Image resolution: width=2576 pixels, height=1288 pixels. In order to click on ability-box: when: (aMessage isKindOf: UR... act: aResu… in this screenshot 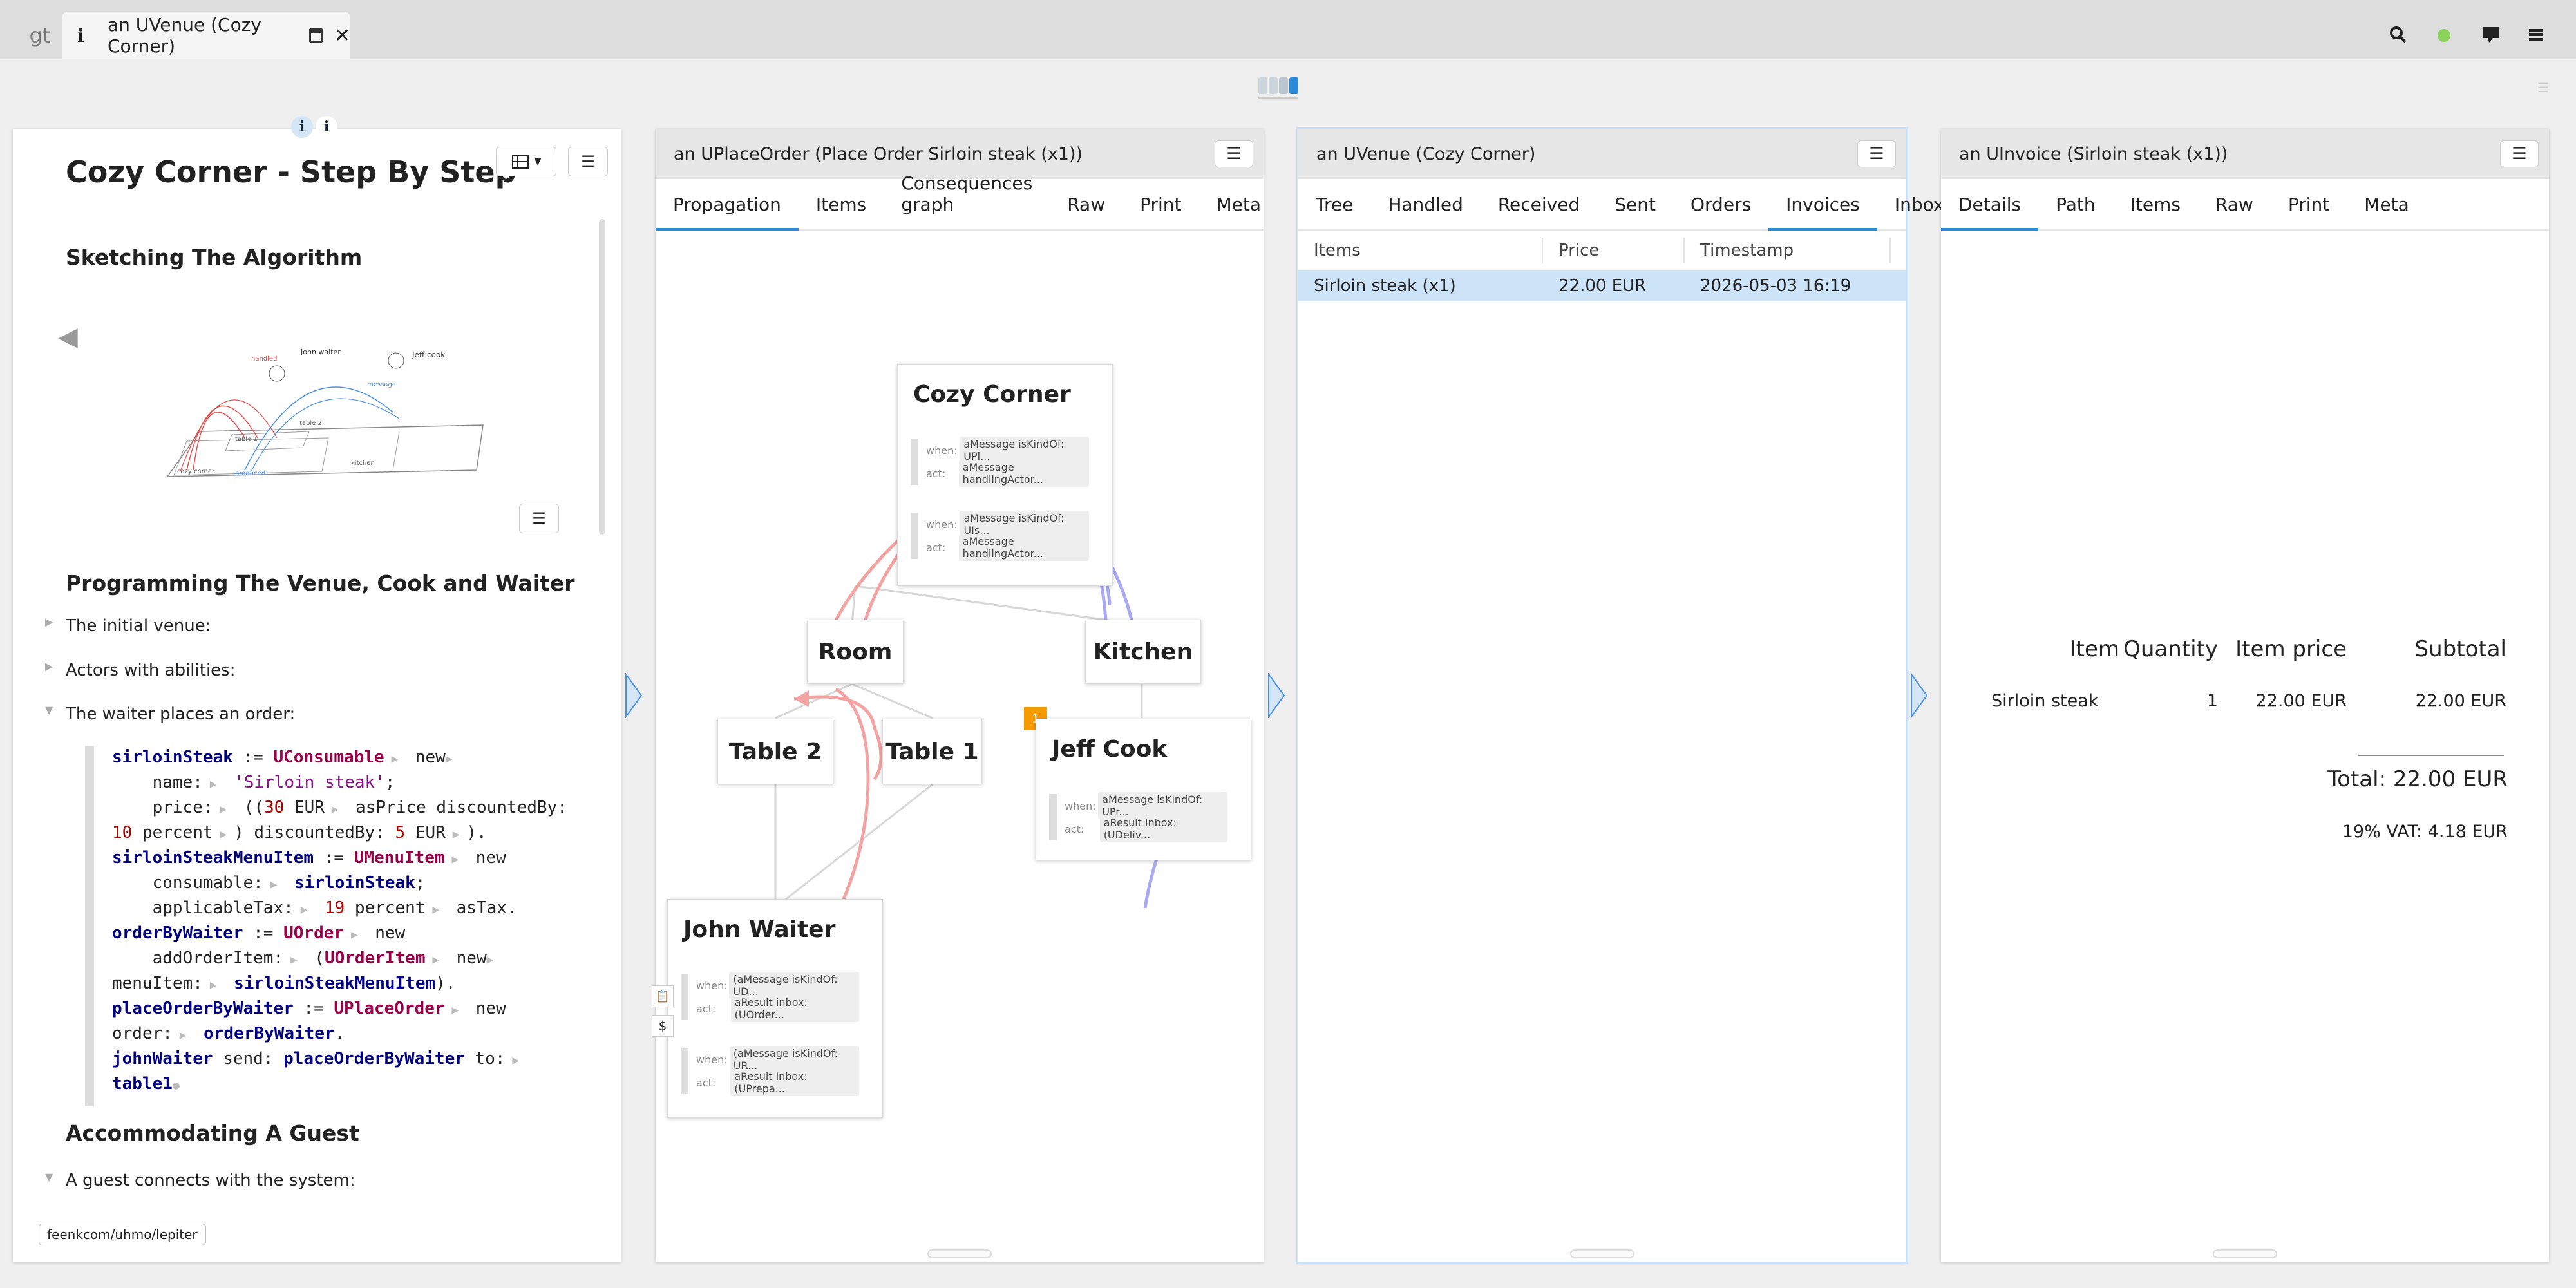, I will do `click(770, 1071)`.